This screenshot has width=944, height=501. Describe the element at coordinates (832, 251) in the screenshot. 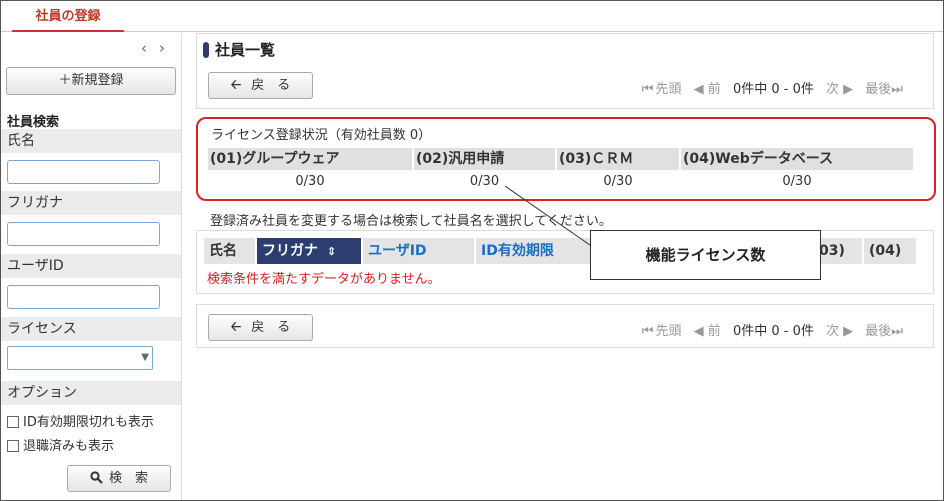

I see `column-header-03-label: 03)` at that location.